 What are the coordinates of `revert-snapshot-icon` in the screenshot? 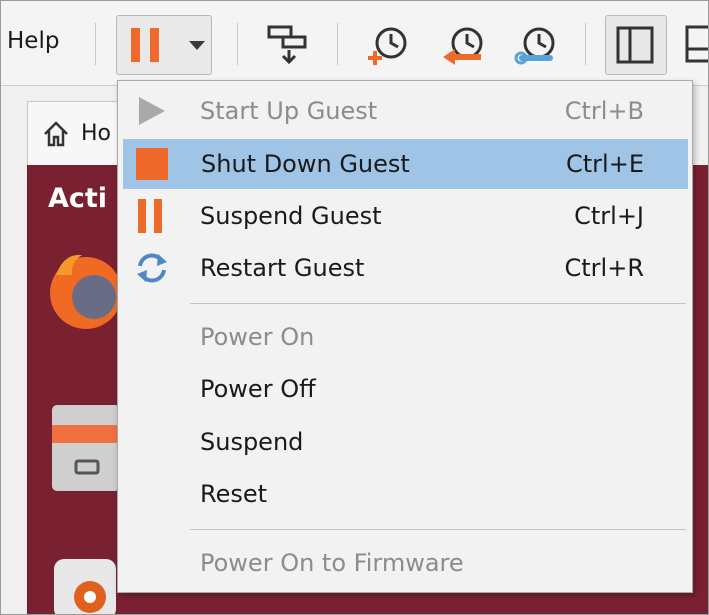 It's located at (465, 46).